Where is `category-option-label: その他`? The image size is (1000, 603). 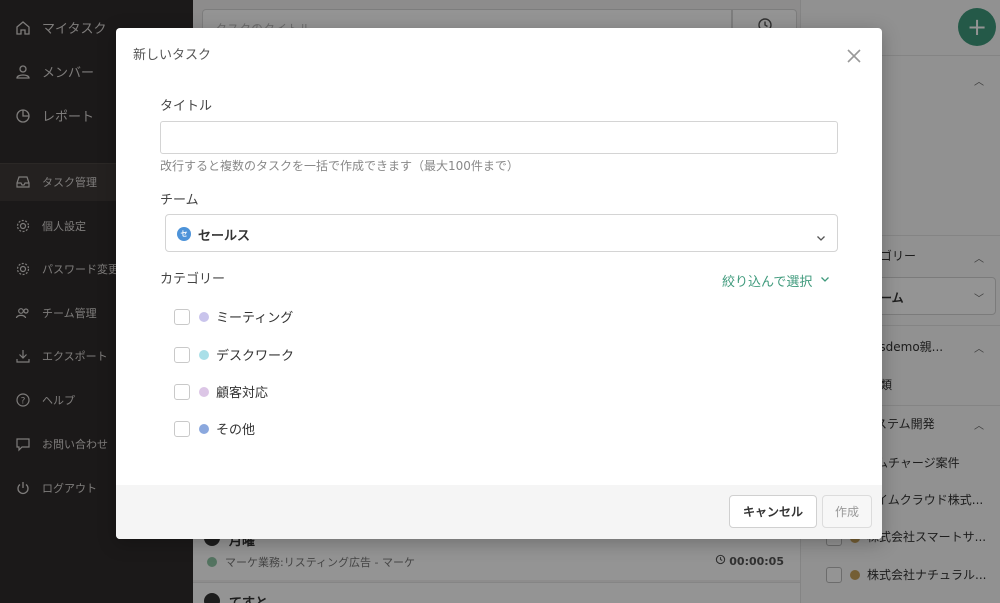 category-option-label: その他 is located at coordinates (236, 430).